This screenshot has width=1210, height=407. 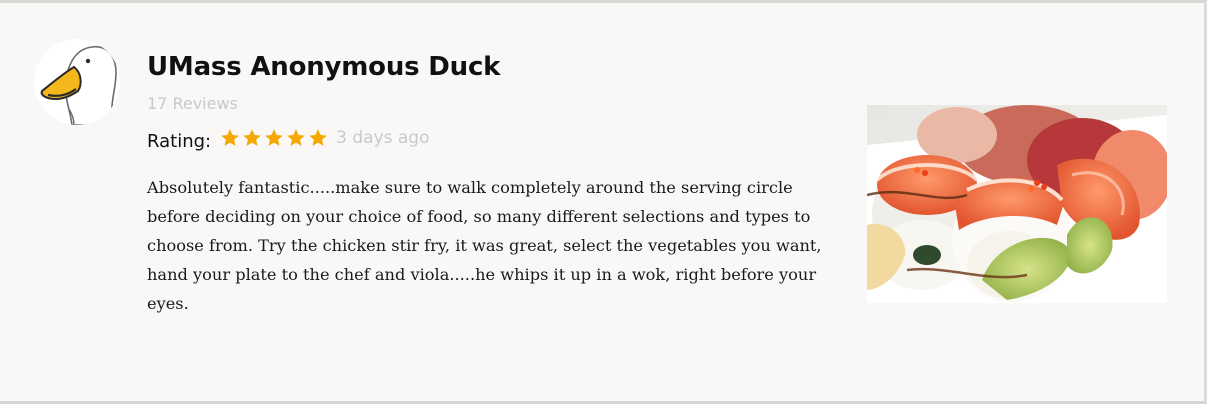 I want to click on rating-label: Rating:, so click(x=179, y=141).